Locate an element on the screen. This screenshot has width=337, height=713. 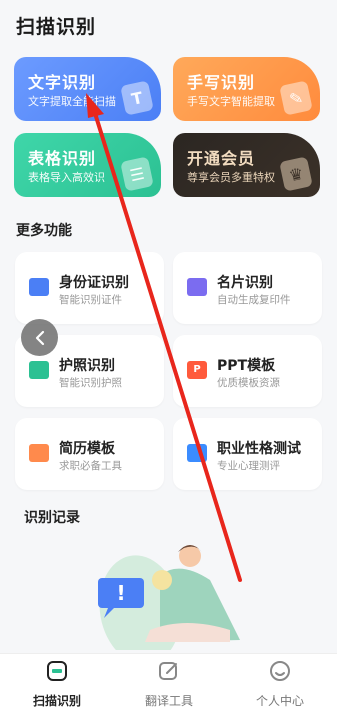
tool-id-card: 身份证识别 智能识别证件 is located at coordinates (89, 288).